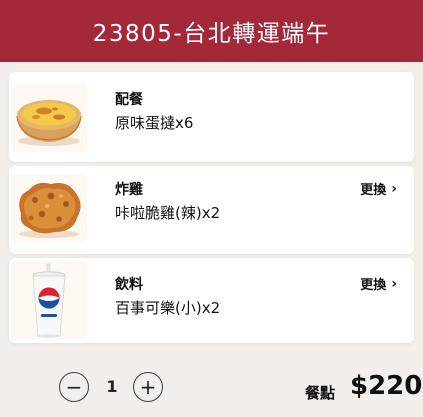 The width and height of the screenshot is (423, 417). What do you see at coordinates (112, 386) in the screenshot?
I see `quantity-value: 1` at bounding box center [112, 386].